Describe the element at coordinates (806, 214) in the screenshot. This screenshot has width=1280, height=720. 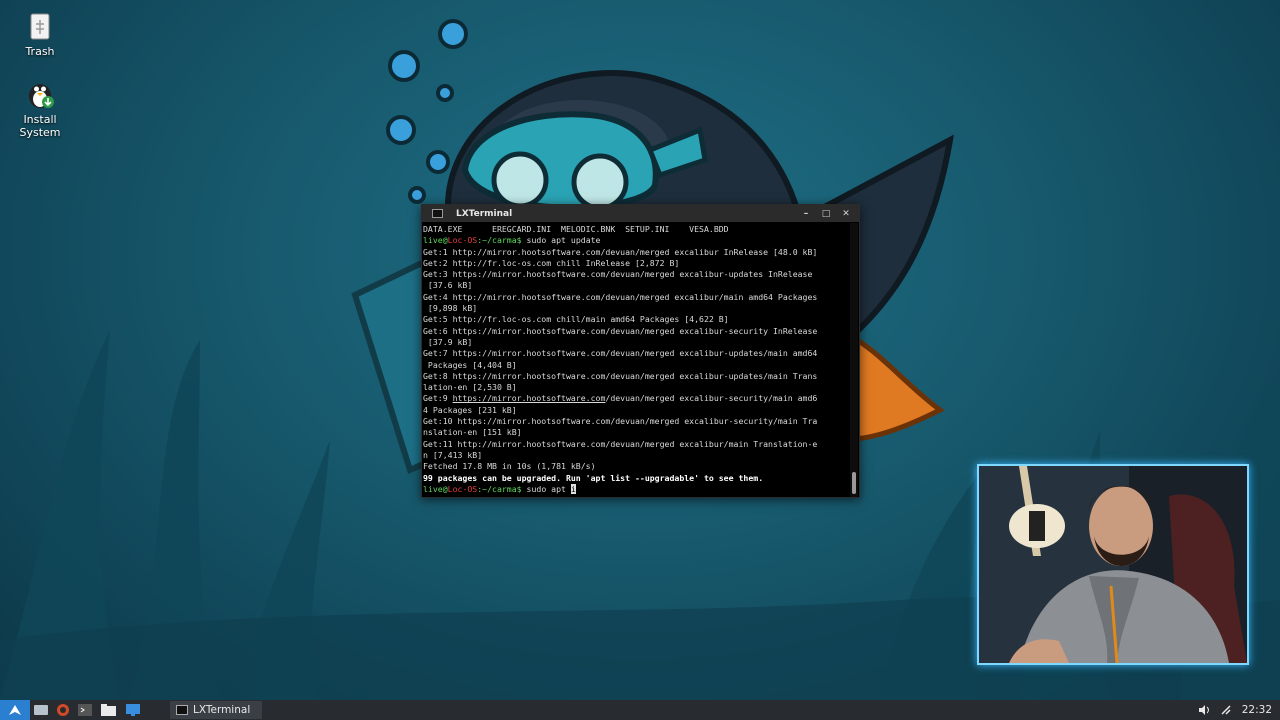
I see `minimize-button: –` at that location.